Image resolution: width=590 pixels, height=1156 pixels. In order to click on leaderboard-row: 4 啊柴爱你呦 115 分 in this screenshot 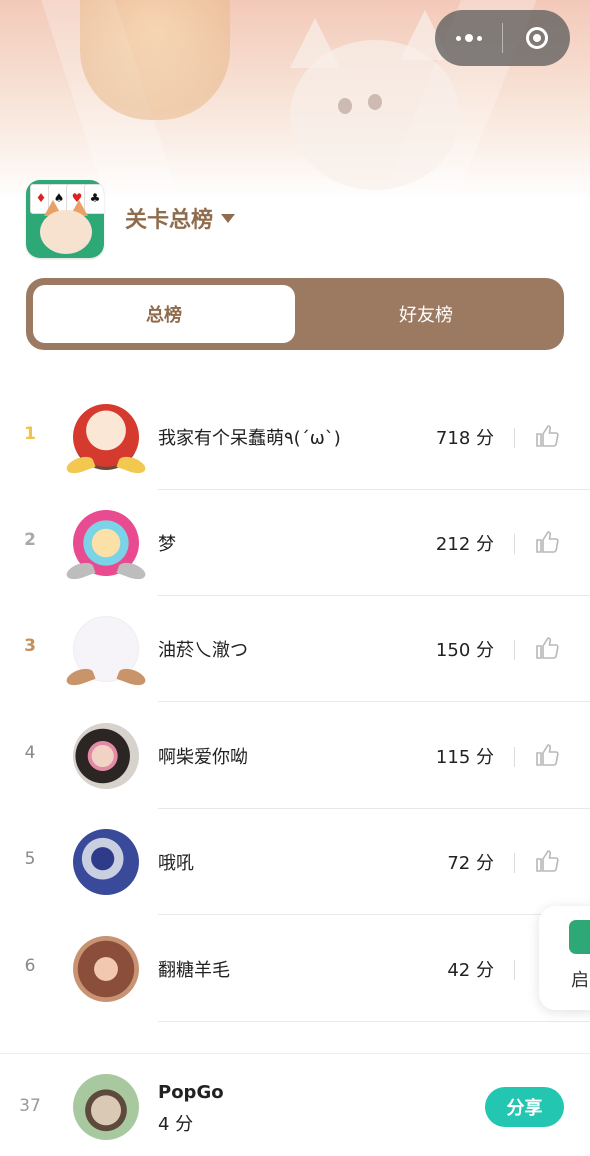, I will do `click(295, 756)`.